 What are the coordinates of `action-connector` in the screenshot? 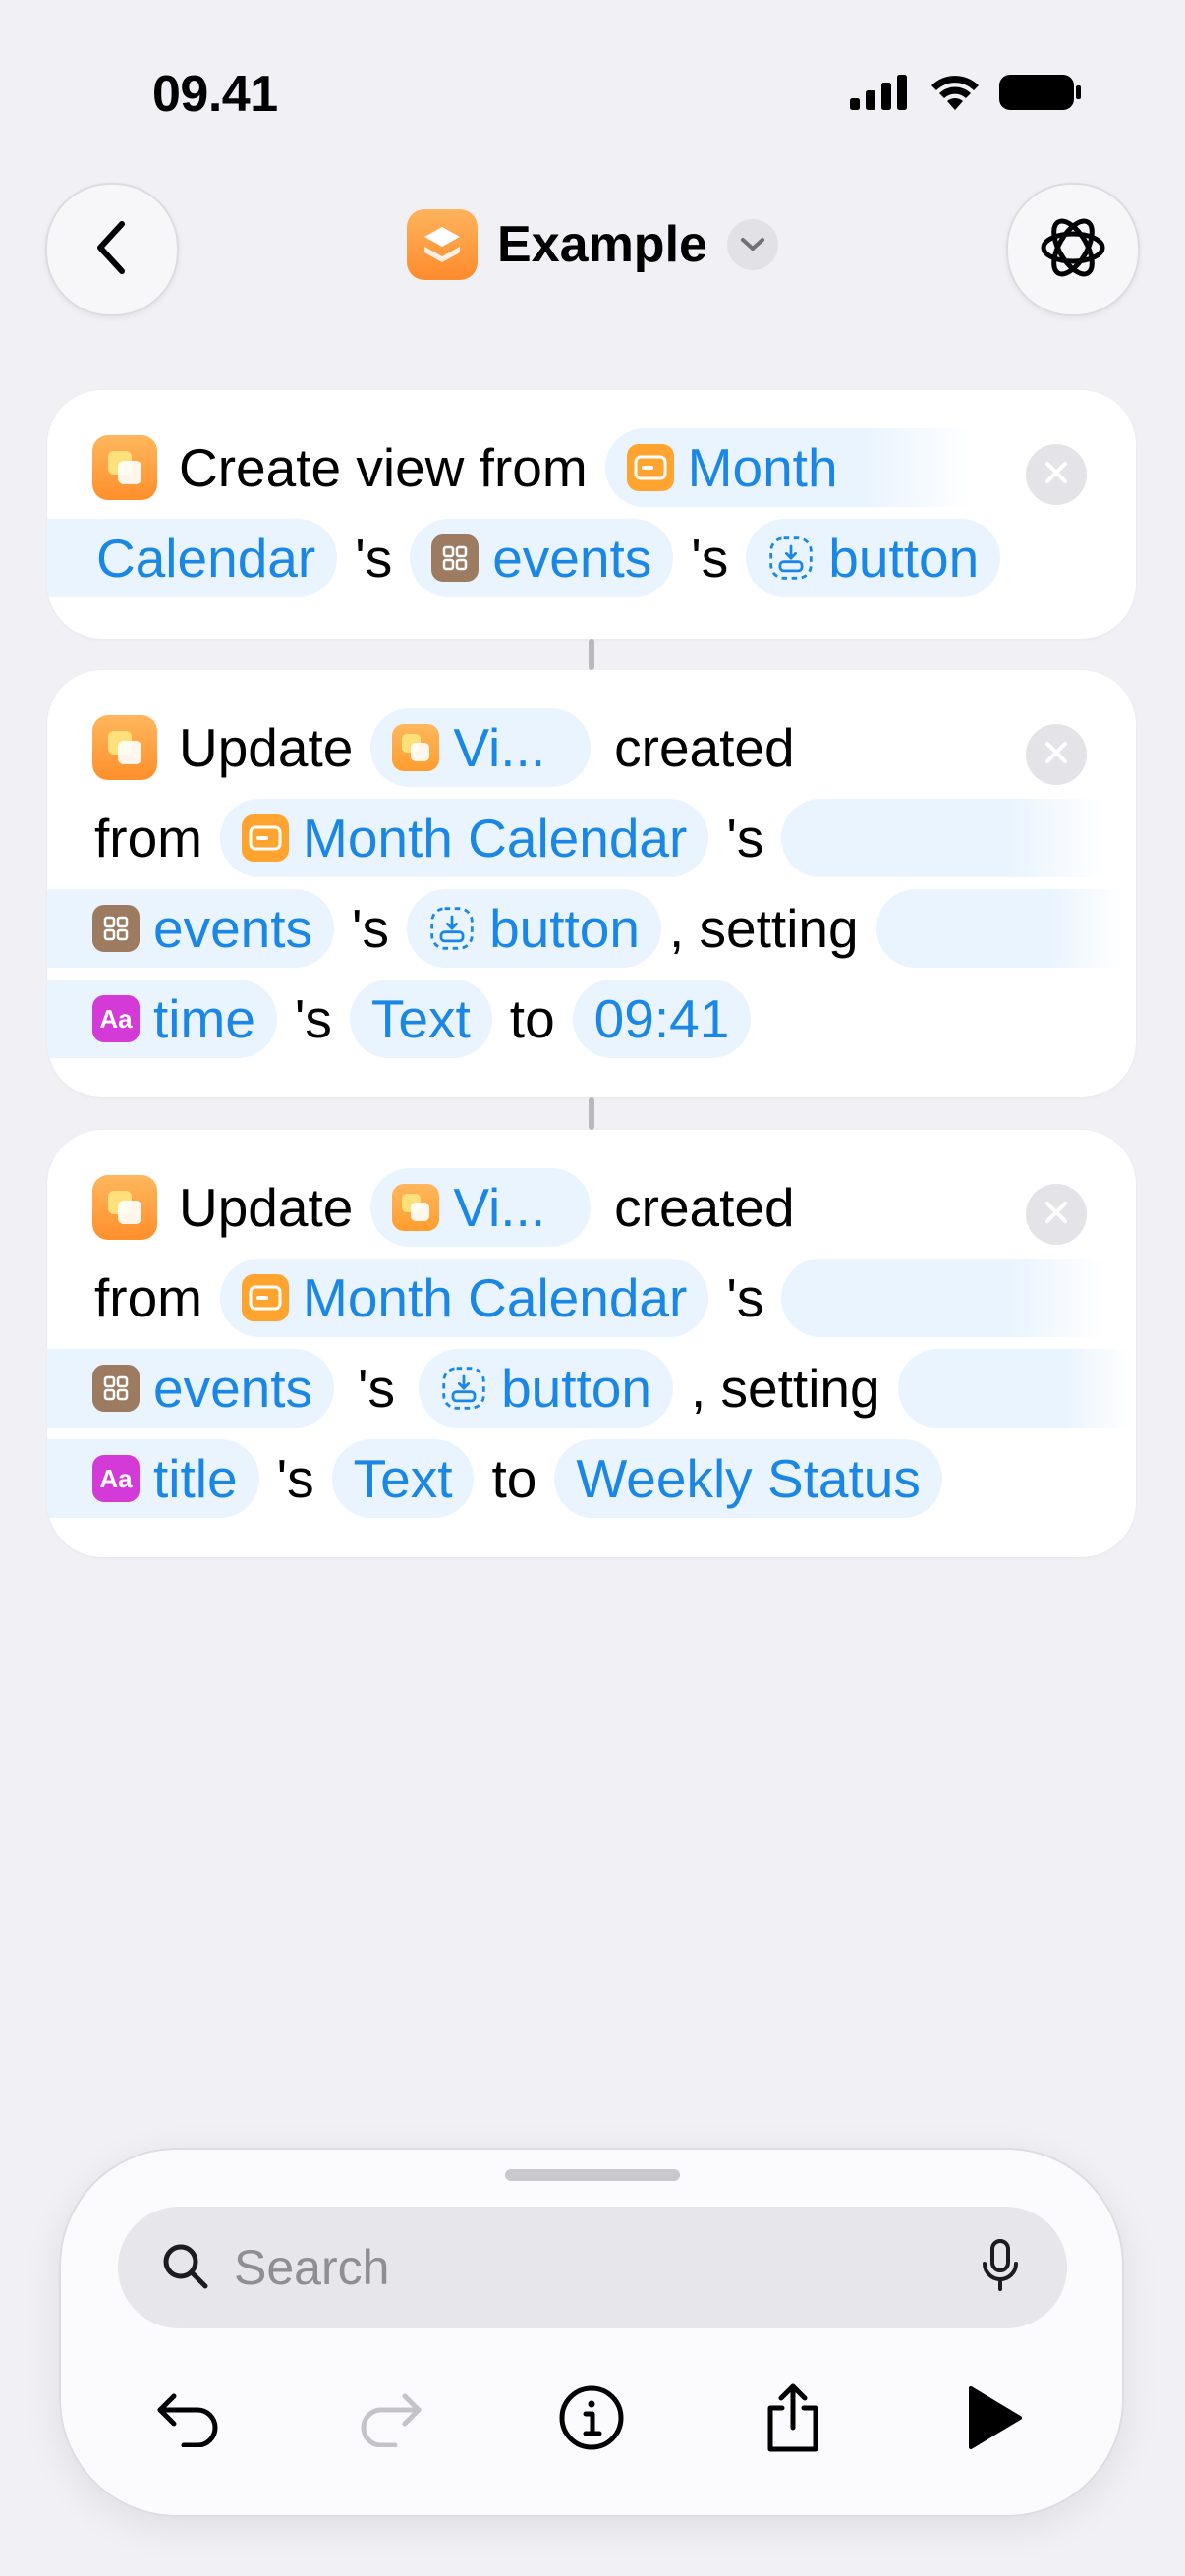 It's located at (592, 1113).